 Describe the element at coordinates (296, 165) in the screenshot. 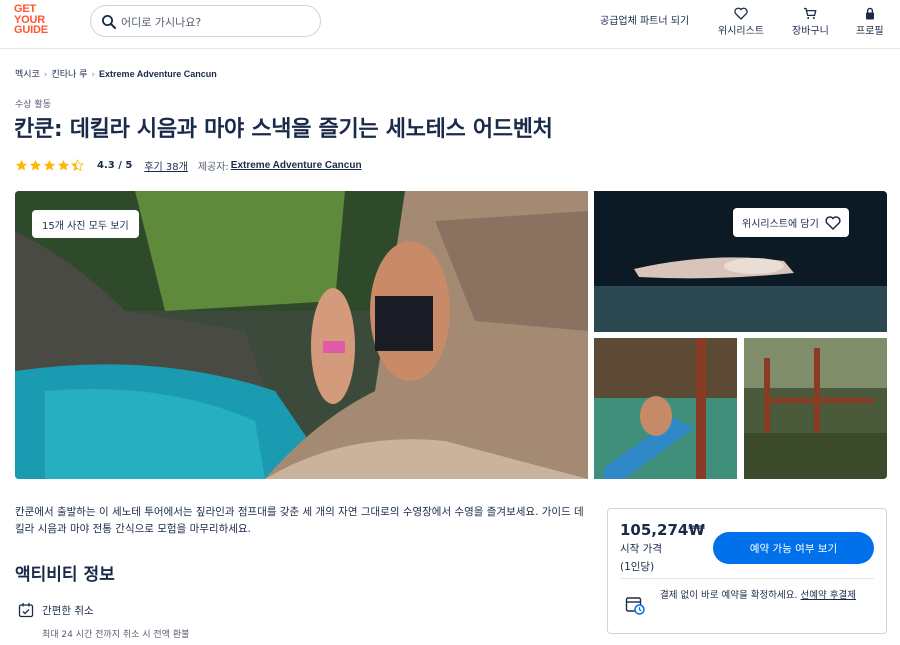

I see `provider-link: Extreme Adventure Cancun` at that location.